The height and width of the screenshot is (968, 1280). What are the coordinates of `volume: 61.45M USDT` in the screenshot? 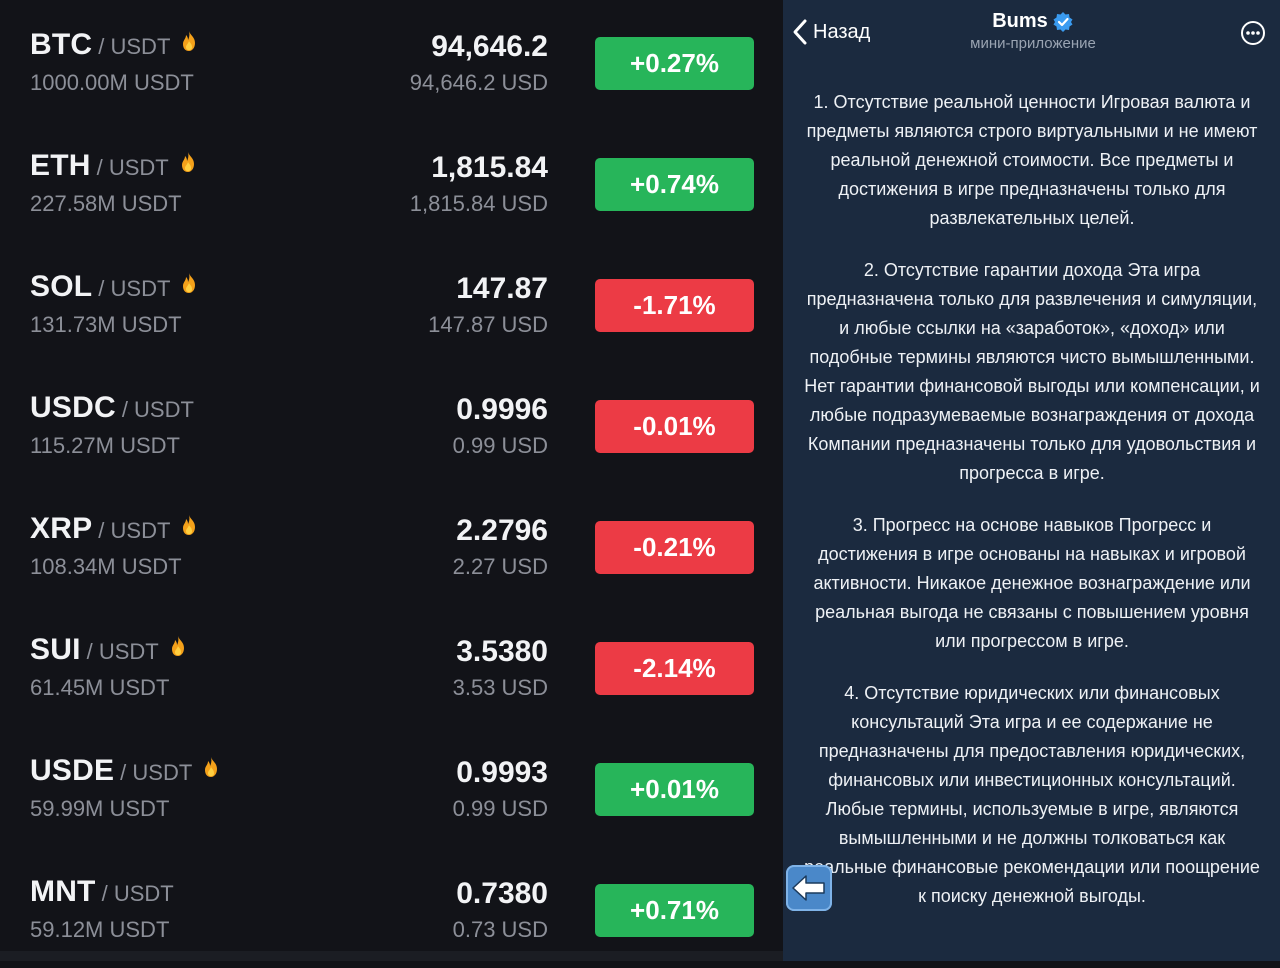 It's located at (100, 687).